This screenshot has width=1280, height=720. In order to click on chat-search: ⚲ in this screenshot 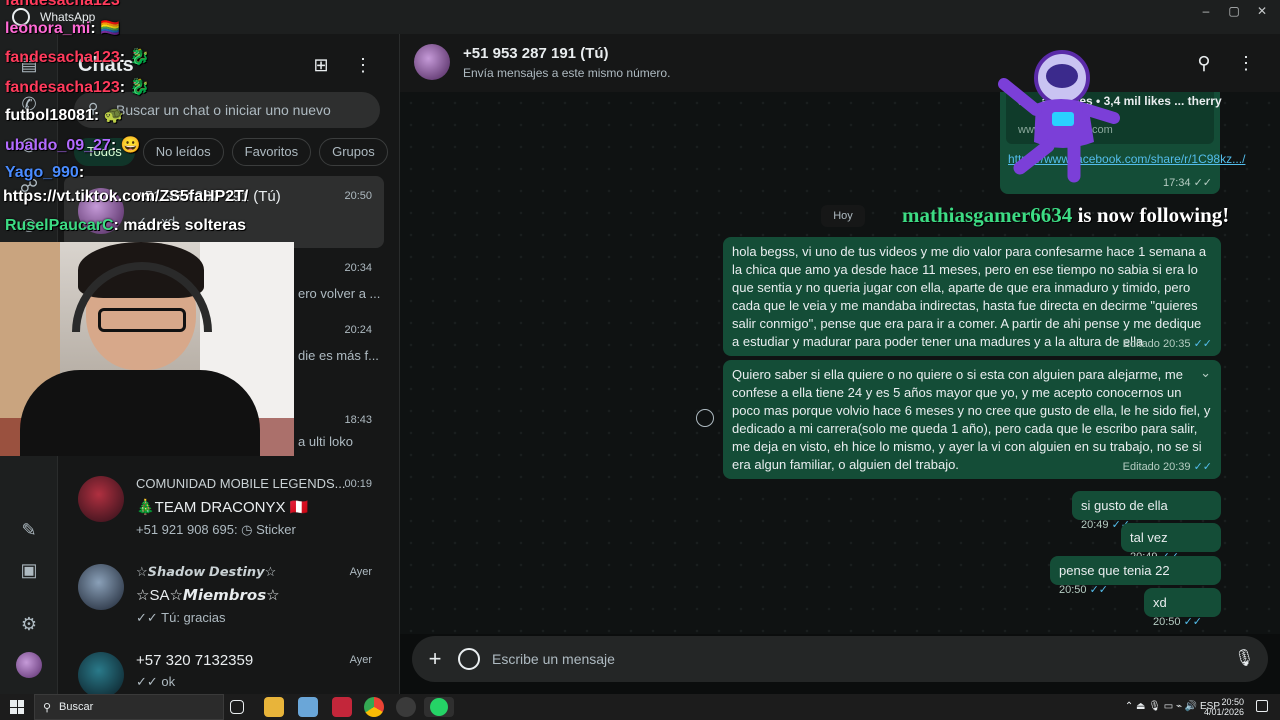, I will do `click(227, 110)`.